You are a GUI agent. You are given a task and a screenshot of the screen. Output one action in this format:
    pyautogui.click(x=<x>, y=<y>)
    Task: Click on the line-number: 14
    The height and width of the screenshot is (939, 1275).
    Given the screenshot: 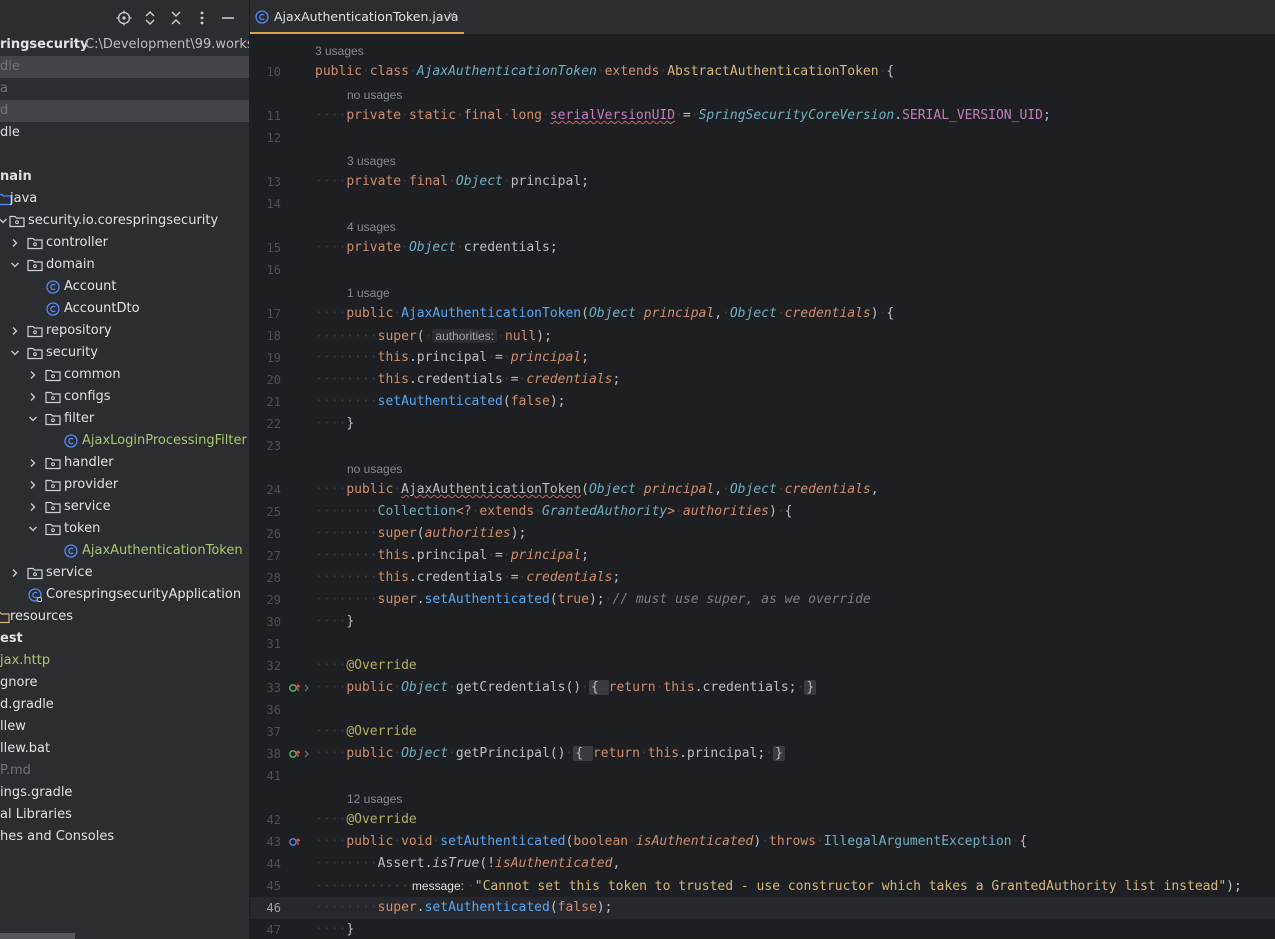 What is the action you would take?
    pyautogui.click(x=273, y=204)
    